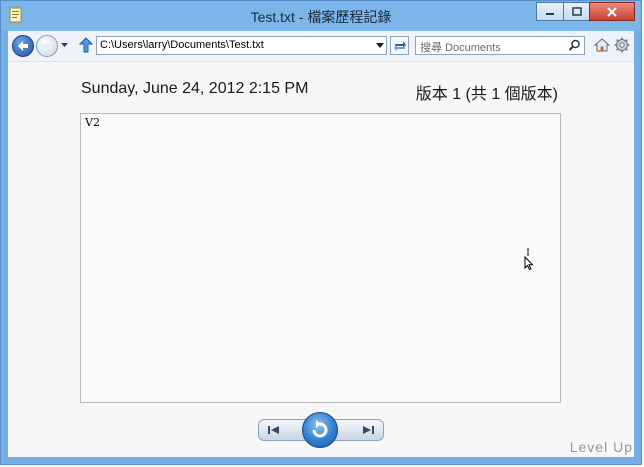 This screenshot has height=467, width=644. I want to click on chevron-down-icon, so click(379, 45).